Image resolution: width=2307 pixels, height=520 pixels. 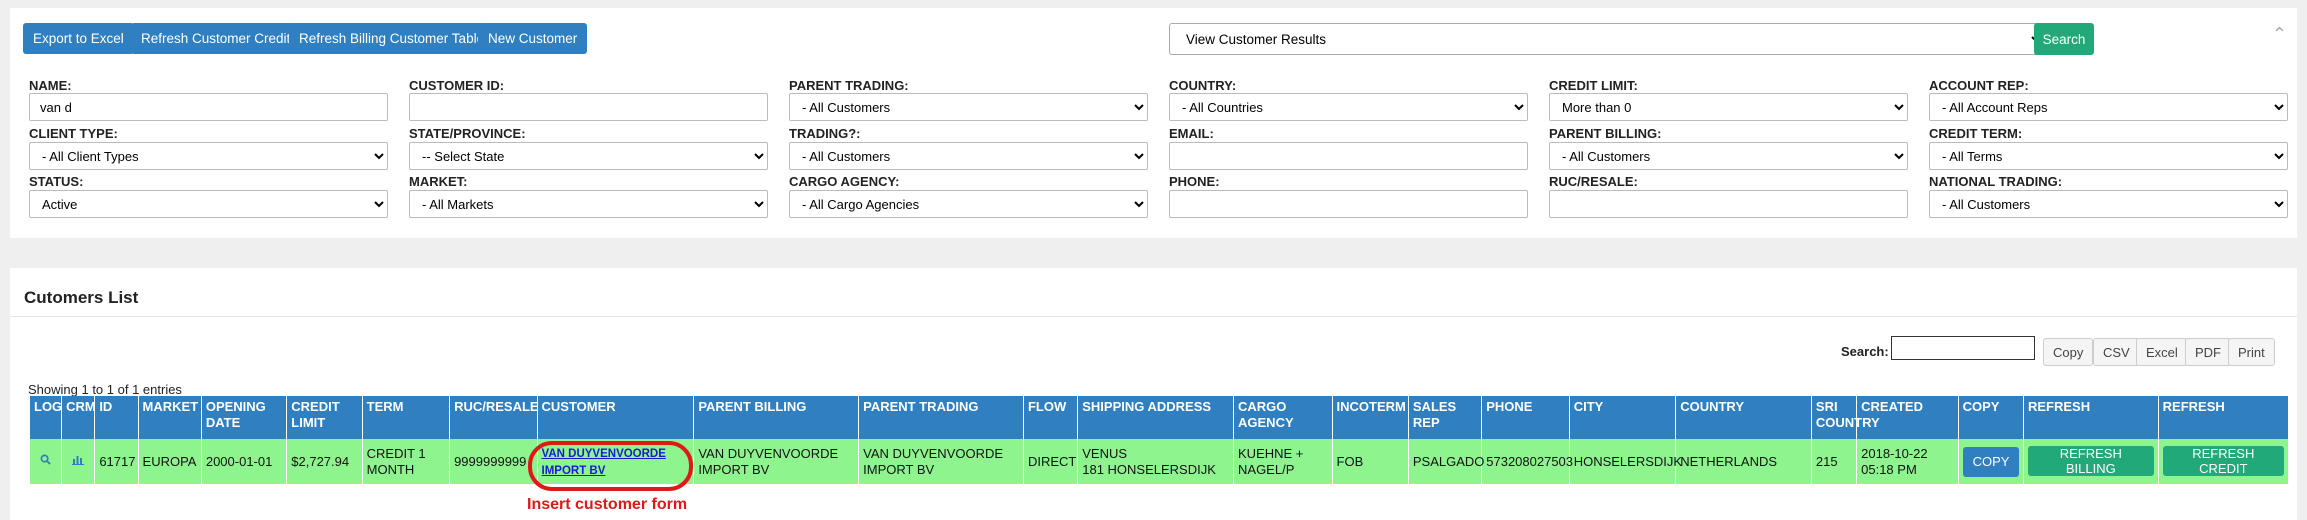 I want to click on crm-cell, so click(x=78, y=461).